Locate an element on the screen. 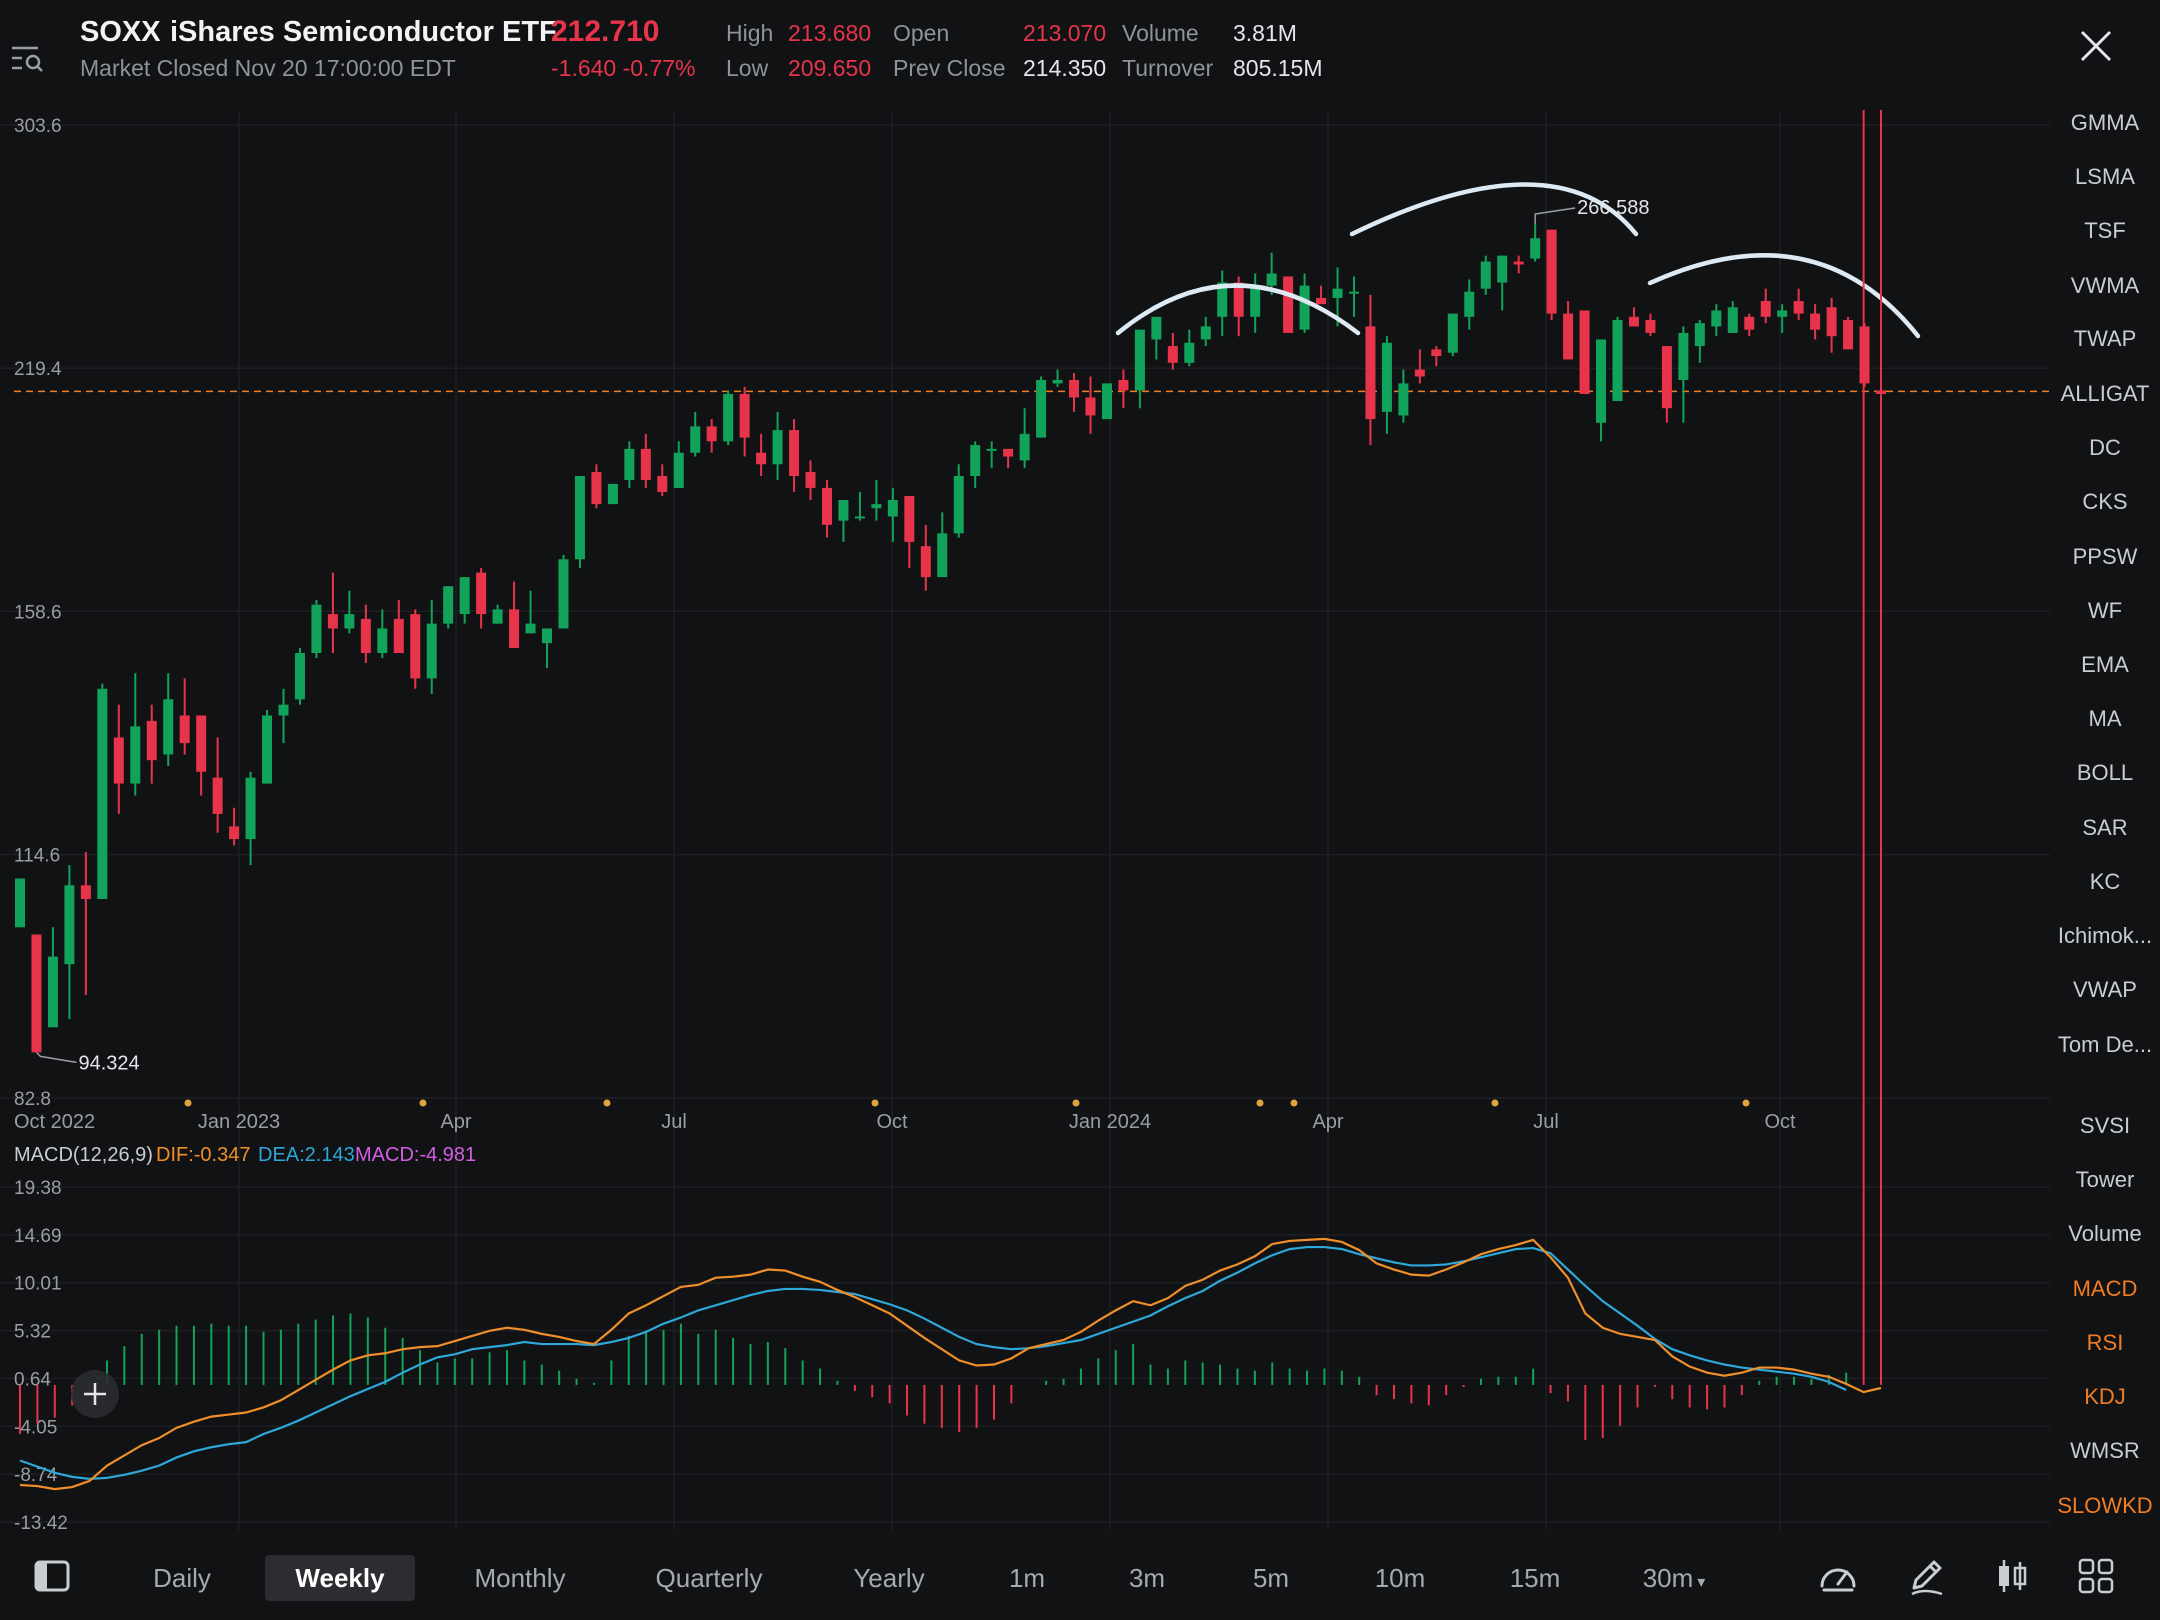 The image size is (2160, 1620). grid-icon is located at coordinates (2096, 1576).